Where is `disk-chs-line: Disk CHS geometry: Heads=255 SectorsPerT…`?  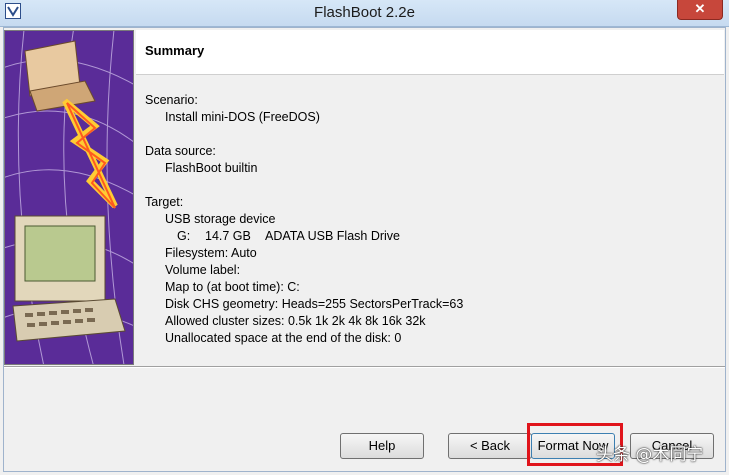 disk-chs-line: Disk CHS geometry: Heads=255 SectorsPerT… is located at coordinates (314, 304).